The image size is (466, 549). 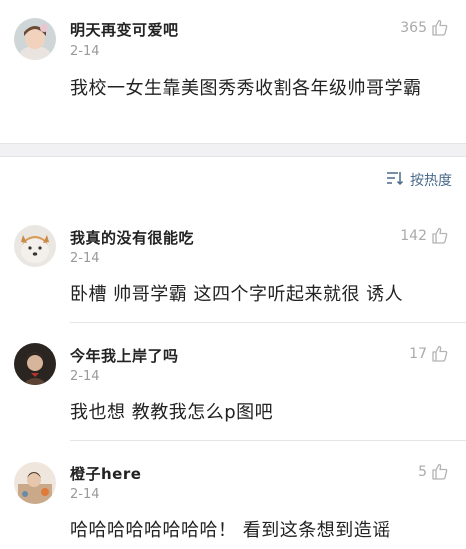 What do you see at coordinates (431, 181) in the screenshot?
I see `sort-label: 按热度` at bounding box center [431, 181].